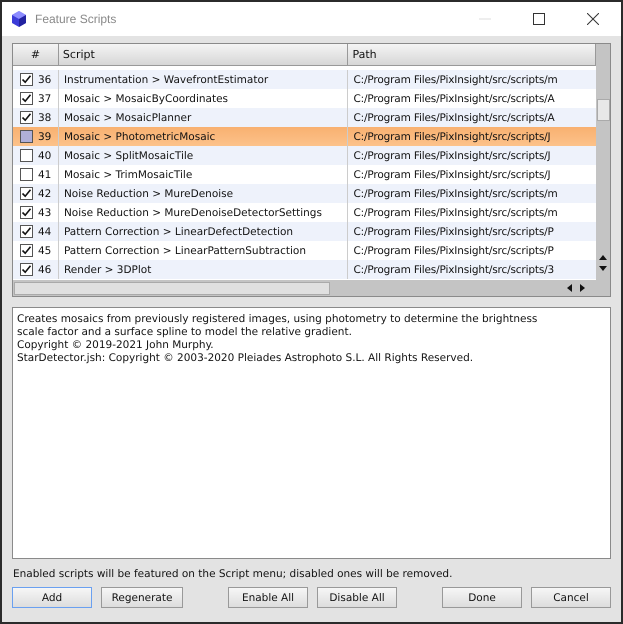  What do you see at coordinates (571, 597) in the screenshot?
I see `dialog-button: Cancel` at bounding box center [571, 597].